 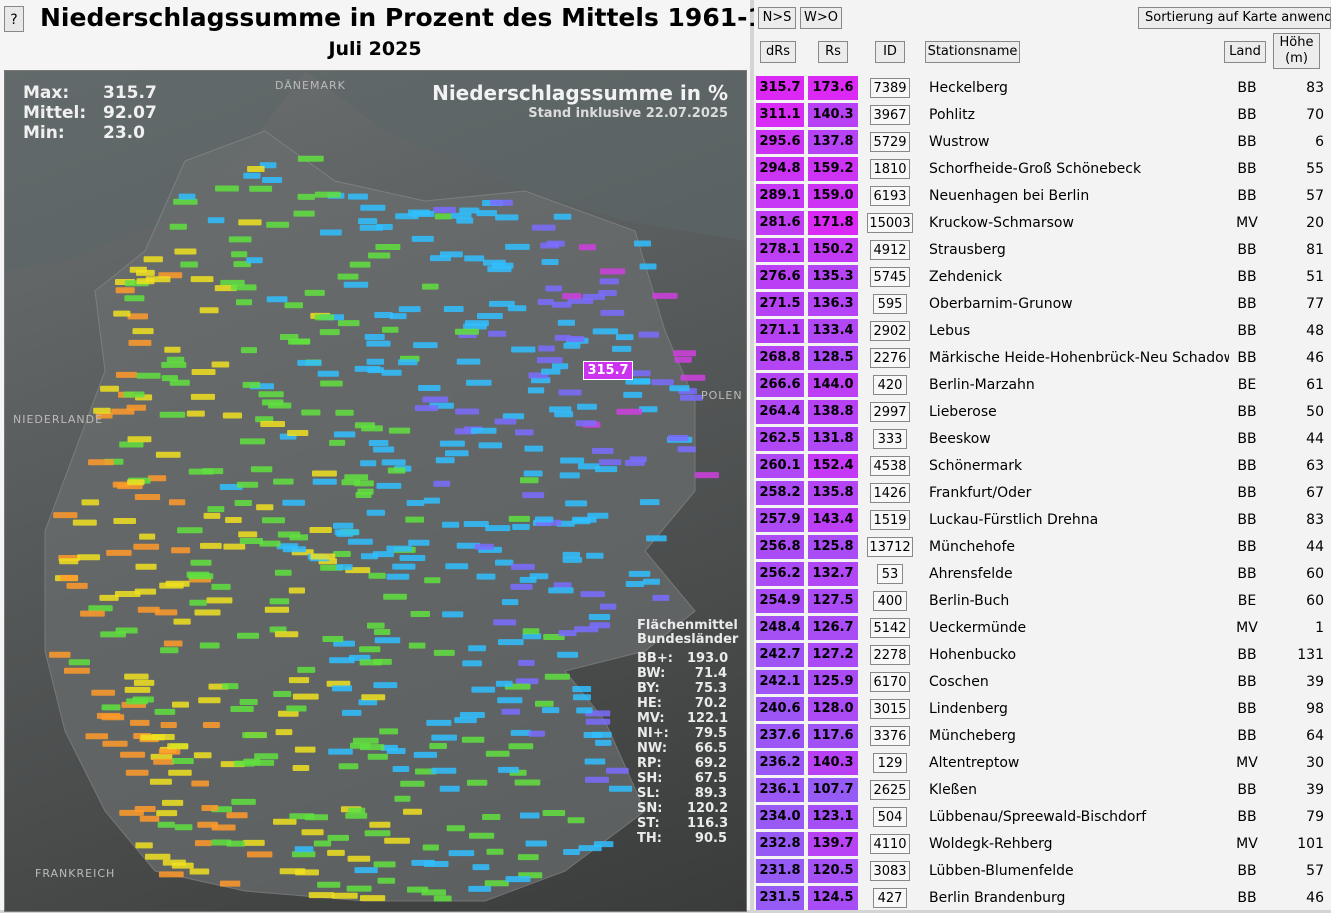 I want to click on table-row: 256.2 132.7 53 Ahrensfelde BB 60, so click(x=1042, y=575).